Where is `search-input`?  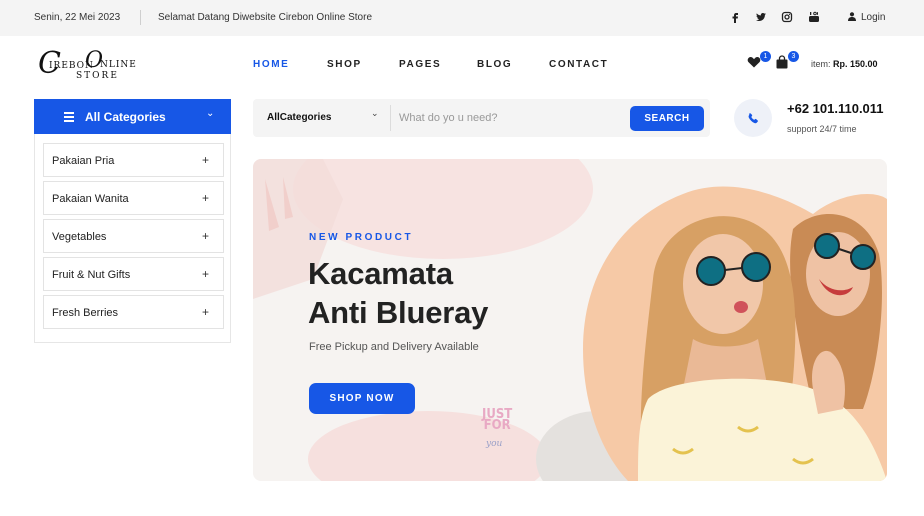
search-input is located at coordinates (513, 118).